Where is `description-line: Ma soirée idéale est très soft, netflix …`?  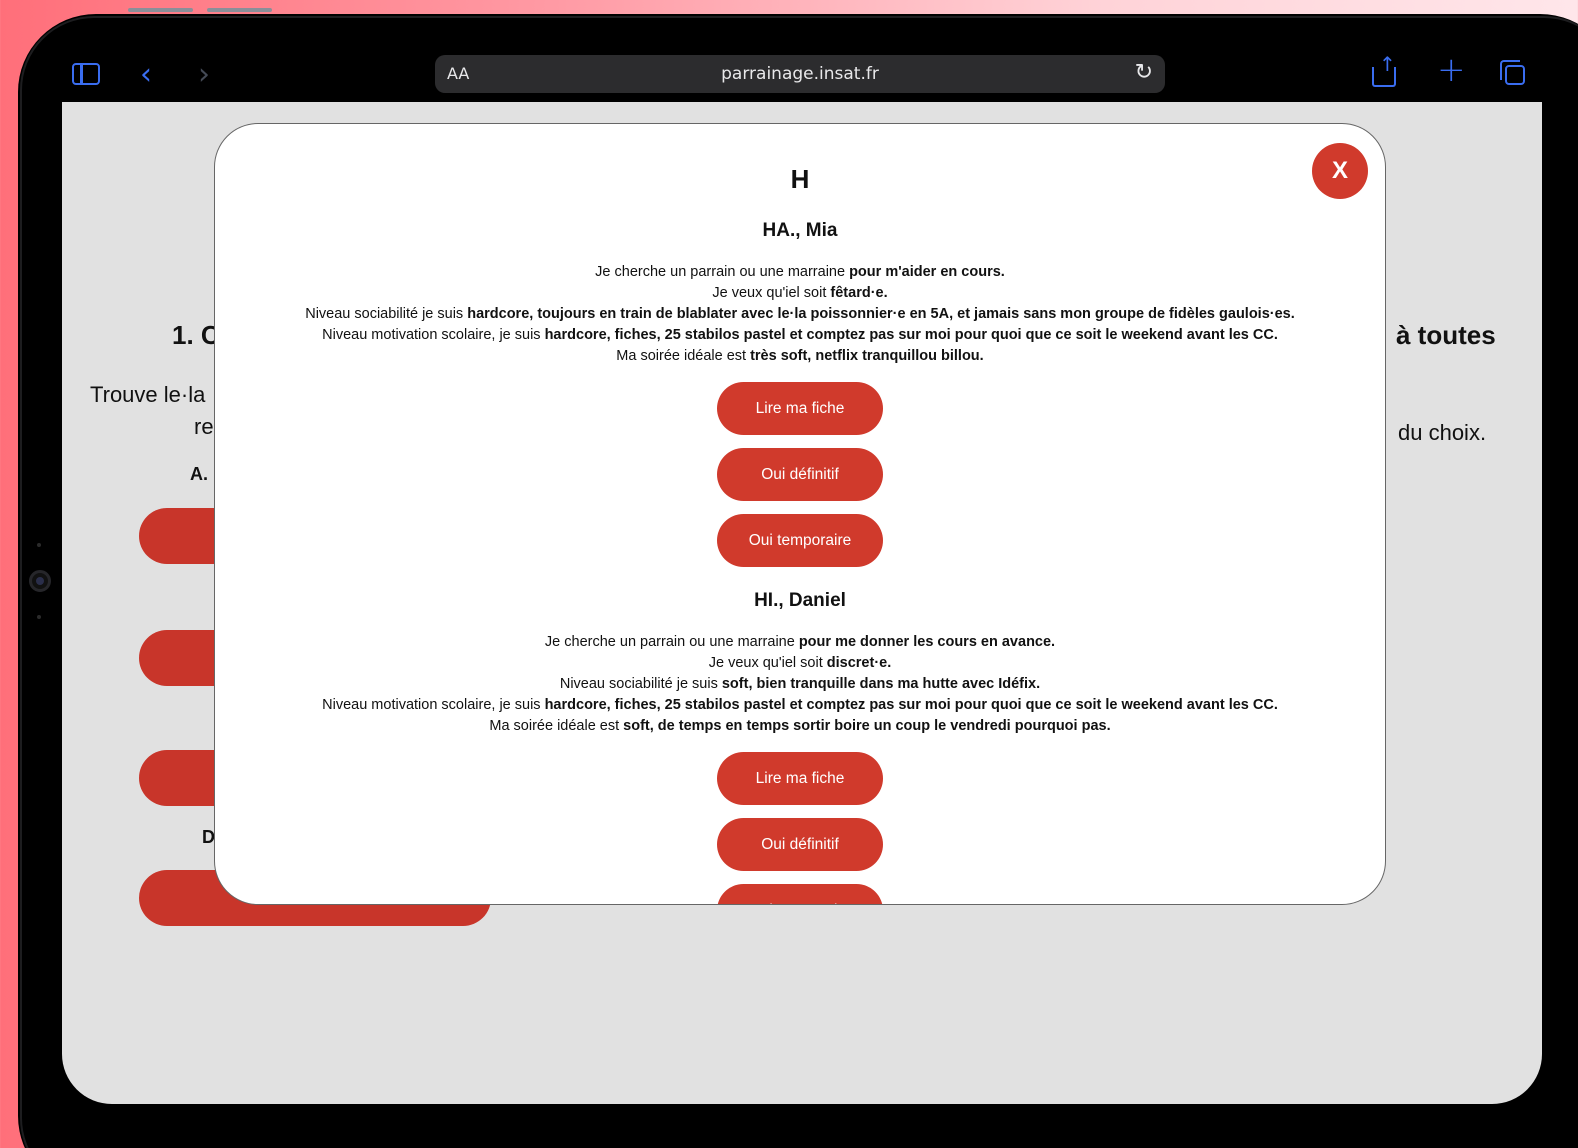
description-line: Ma soirée idéale est très soft, netflix … is located at coordinates (800, 356).